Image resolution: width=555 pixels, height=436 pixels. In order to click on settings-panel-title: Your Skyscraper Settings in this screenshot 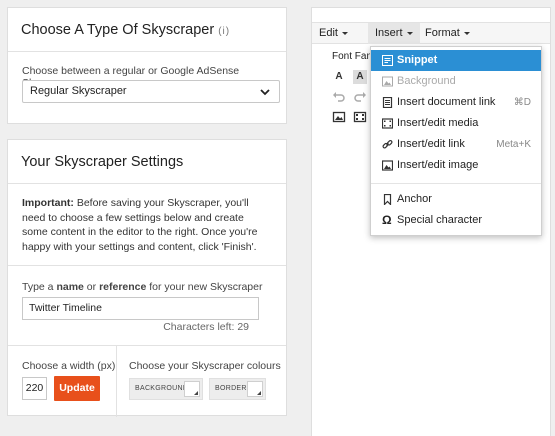, I will do `click(102, 162)`.